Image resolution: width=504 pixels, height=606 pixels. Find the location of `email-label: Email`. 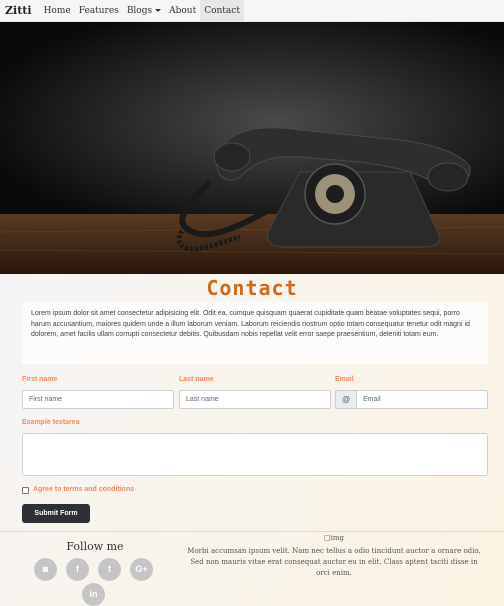

email-label: Email is located at coordinates (344, 379).